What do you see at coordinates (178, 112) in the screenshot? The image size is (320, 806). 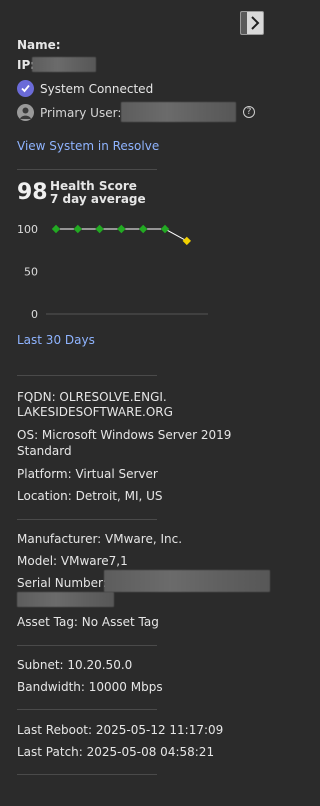 I see `primary-user-value-redacted` at bounding box center [178, 112].